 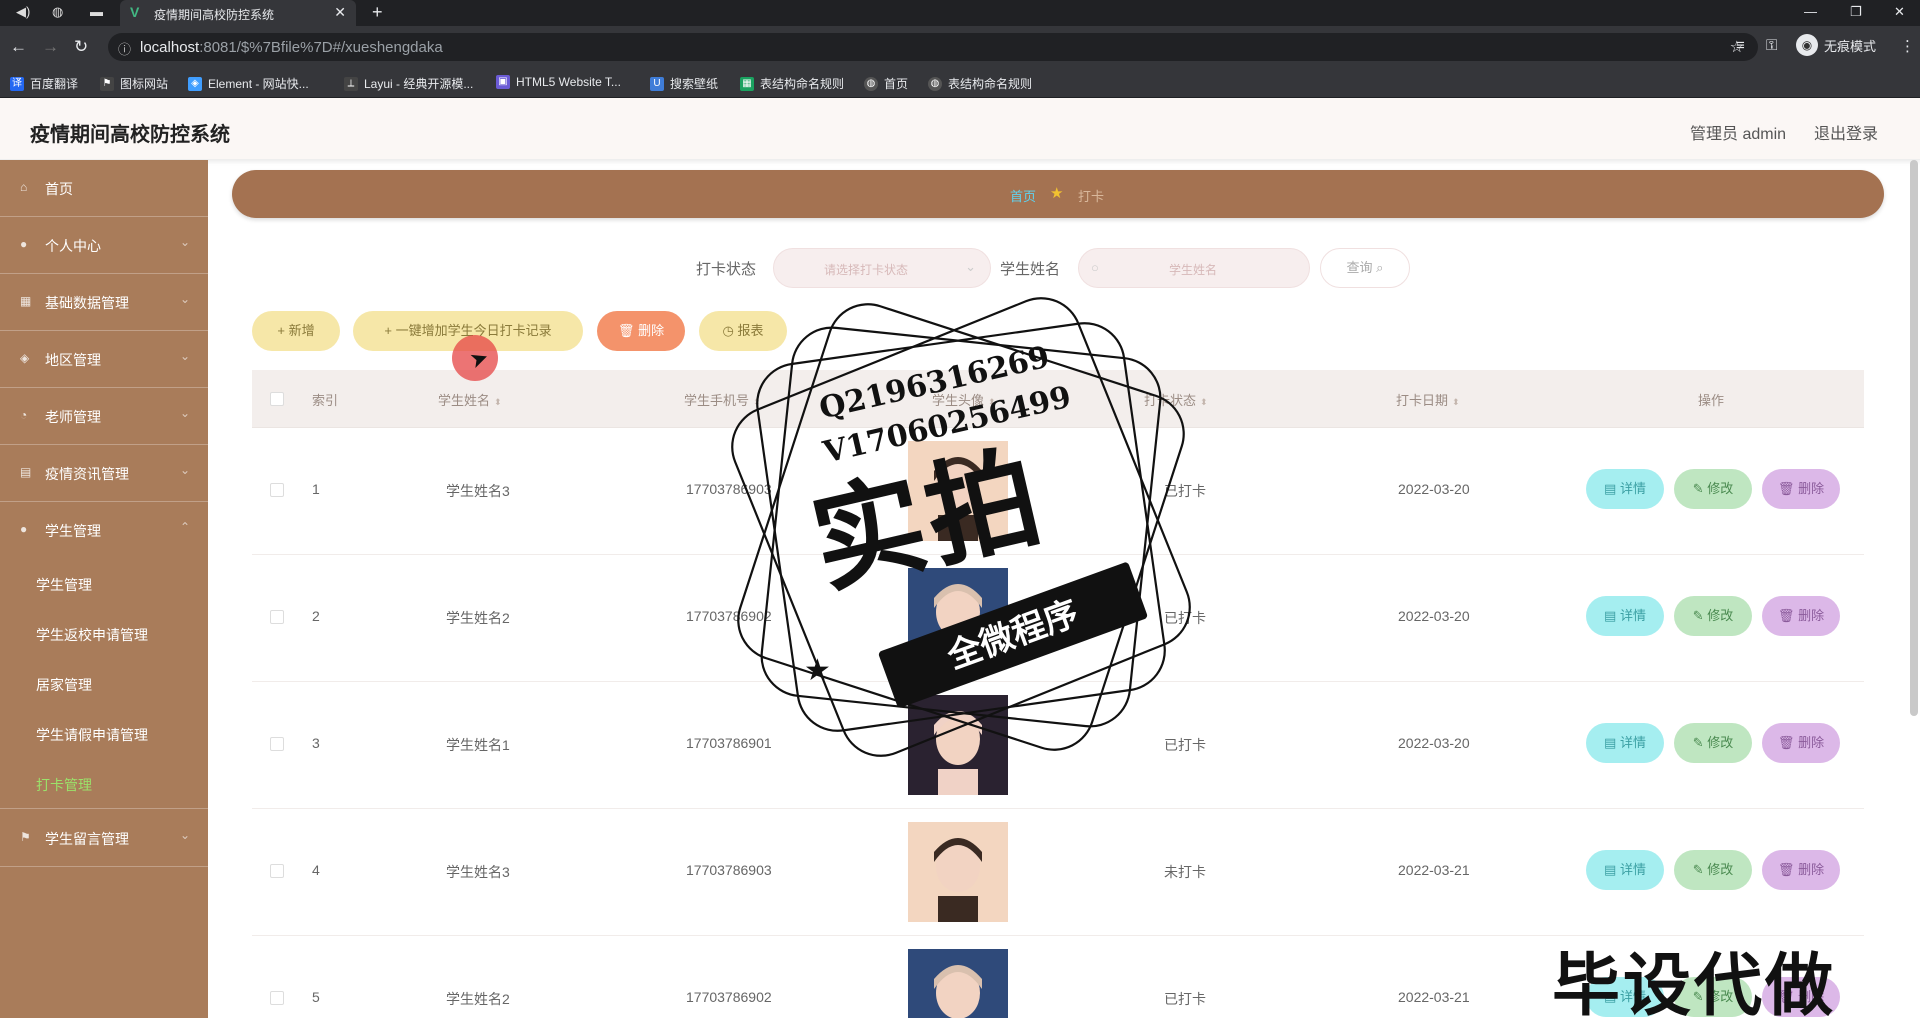 What do you see at coordinates (104, 530) in the screenshot?
I see `sidebar-item-student: ● 学生管理 ⌃` at bounding box center [104, 530].